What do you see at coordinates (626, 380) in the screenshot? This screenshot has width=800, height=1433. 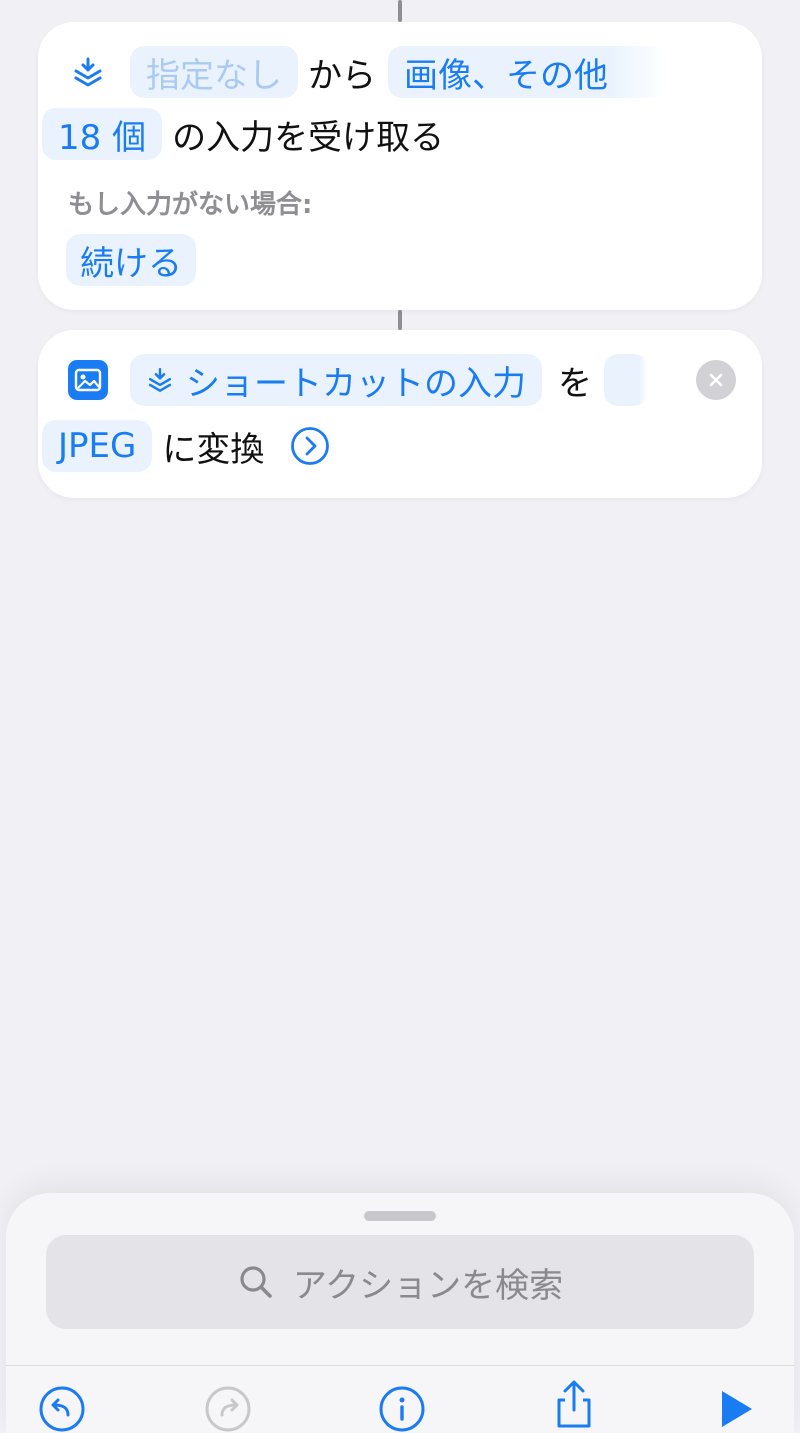 I see `empty-parameter-token` at bounding box center [626, 380].